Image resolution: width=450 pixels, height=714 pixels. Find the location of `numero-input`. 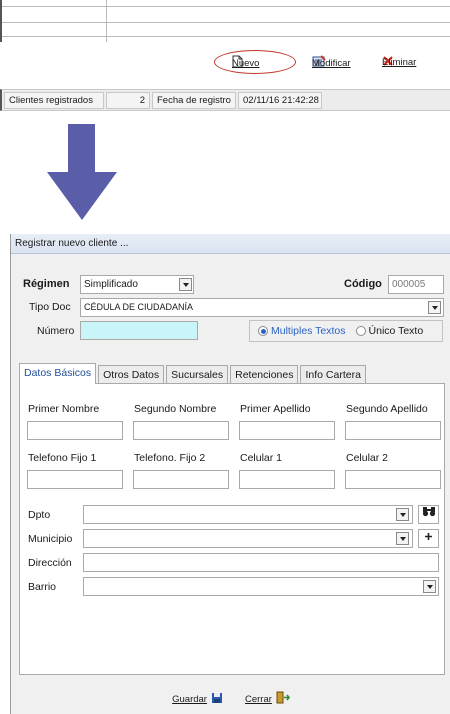

numero-input is located at coordinates (139, 330).